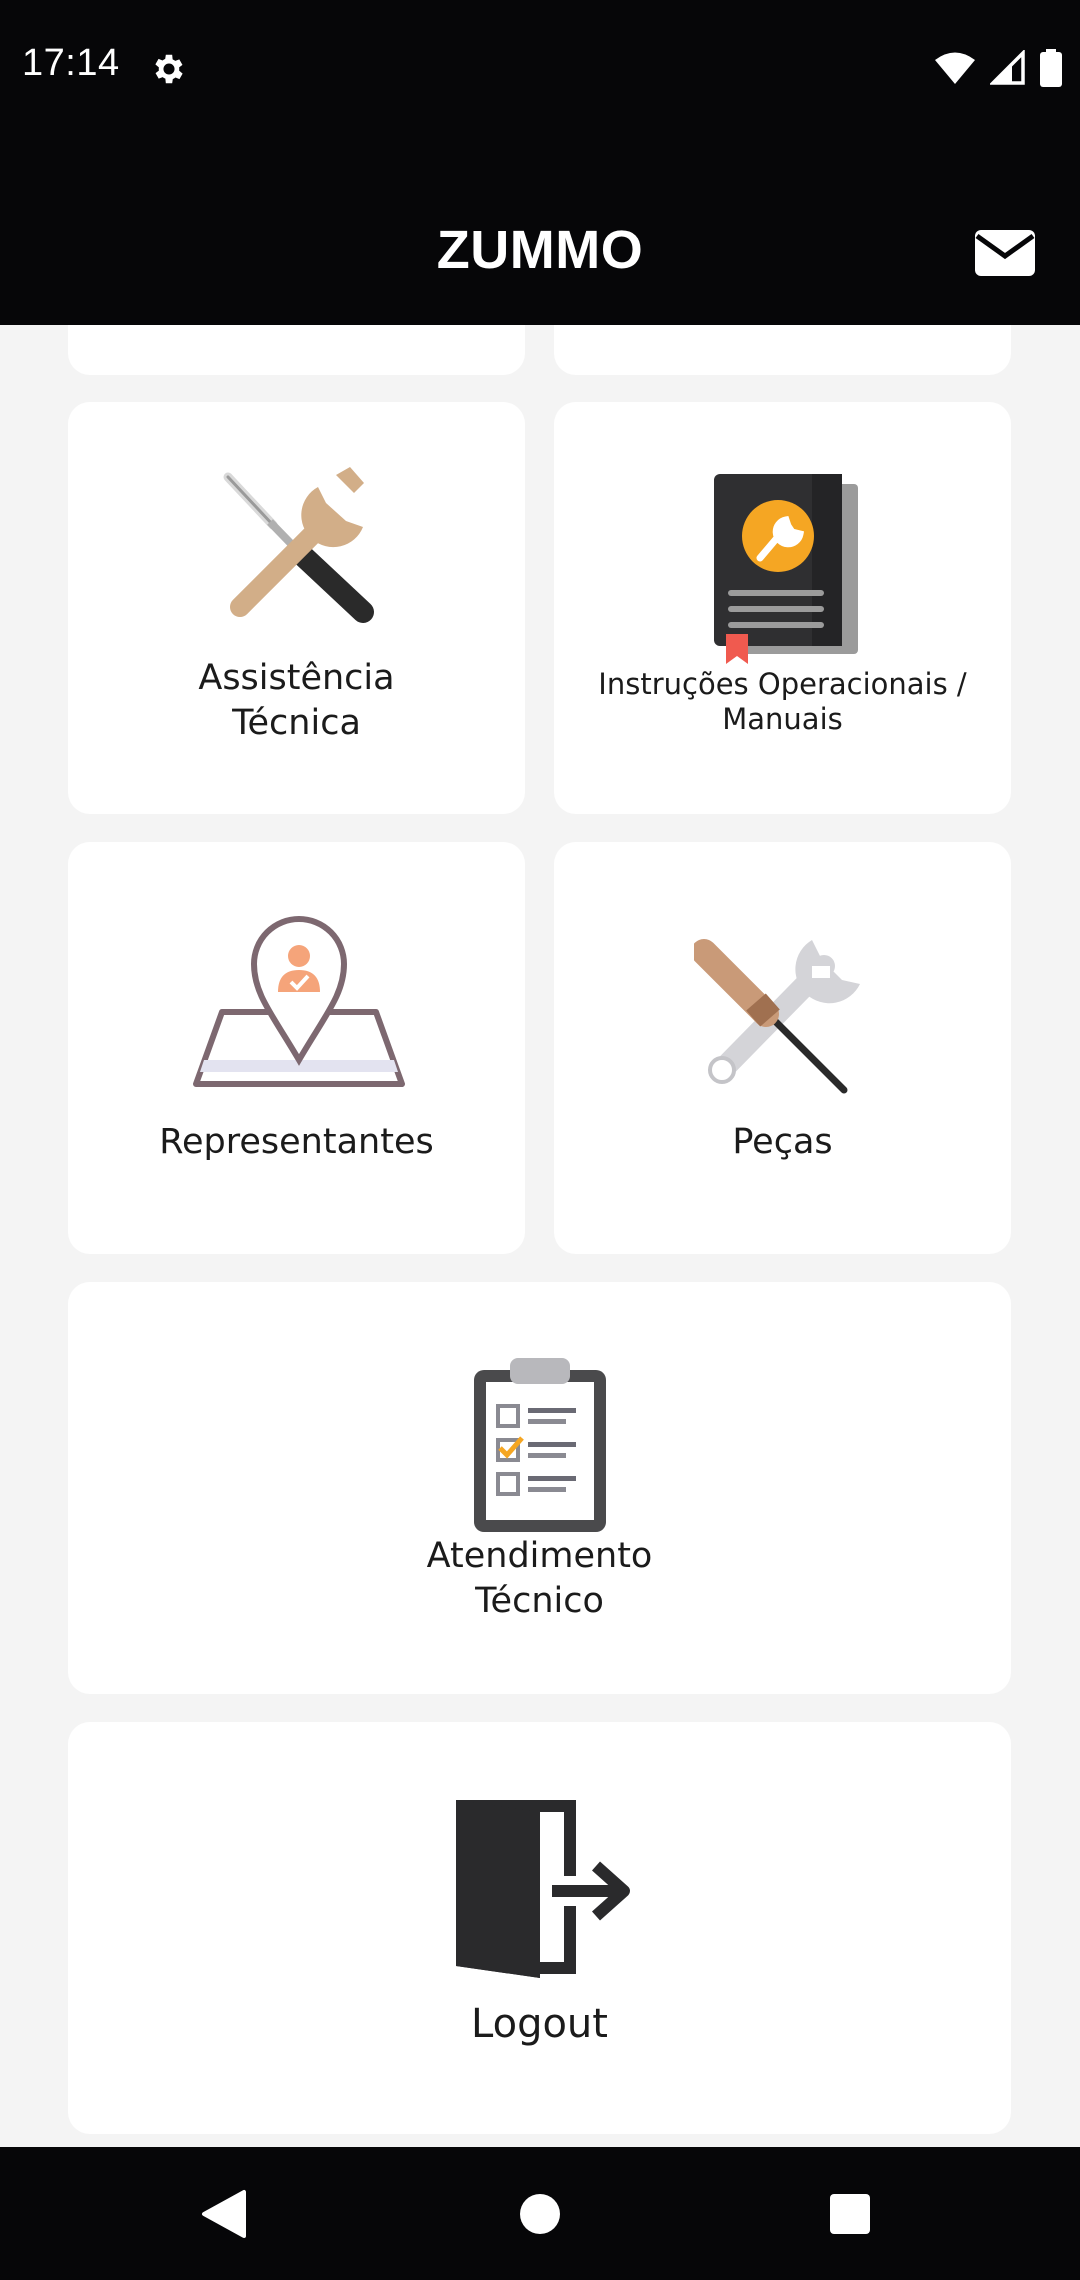 This screenshot has height=2280, width=1080. What do you see at coordinates (169, 69) in the screenshot?
I see `gear-icon` at bounding box center [169, 69].